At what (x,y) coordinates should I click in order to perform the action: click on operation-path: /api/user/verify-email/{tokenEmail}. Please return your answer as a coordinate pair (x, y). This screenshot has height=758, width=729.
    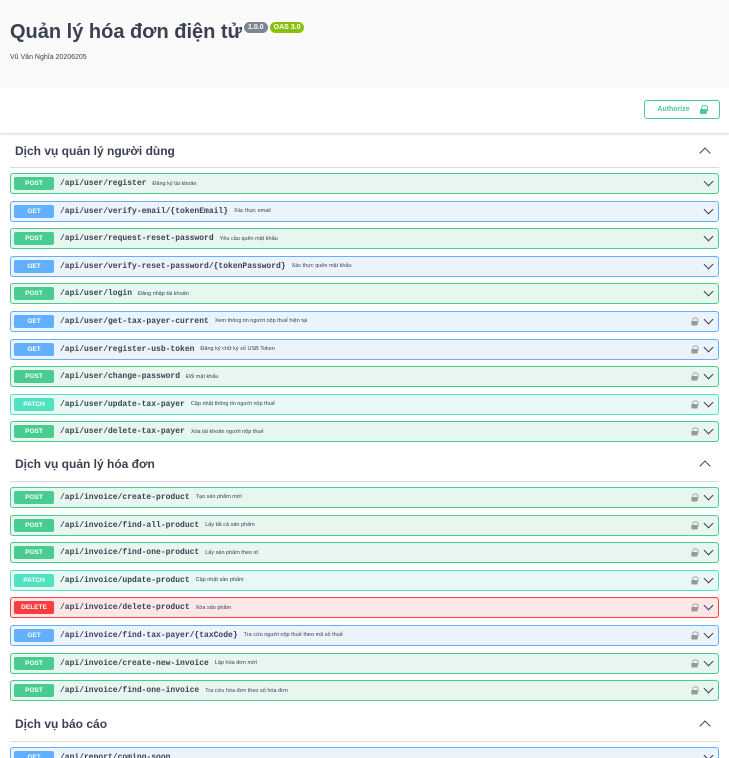
    Looking at the image, I should click on (144, 211).